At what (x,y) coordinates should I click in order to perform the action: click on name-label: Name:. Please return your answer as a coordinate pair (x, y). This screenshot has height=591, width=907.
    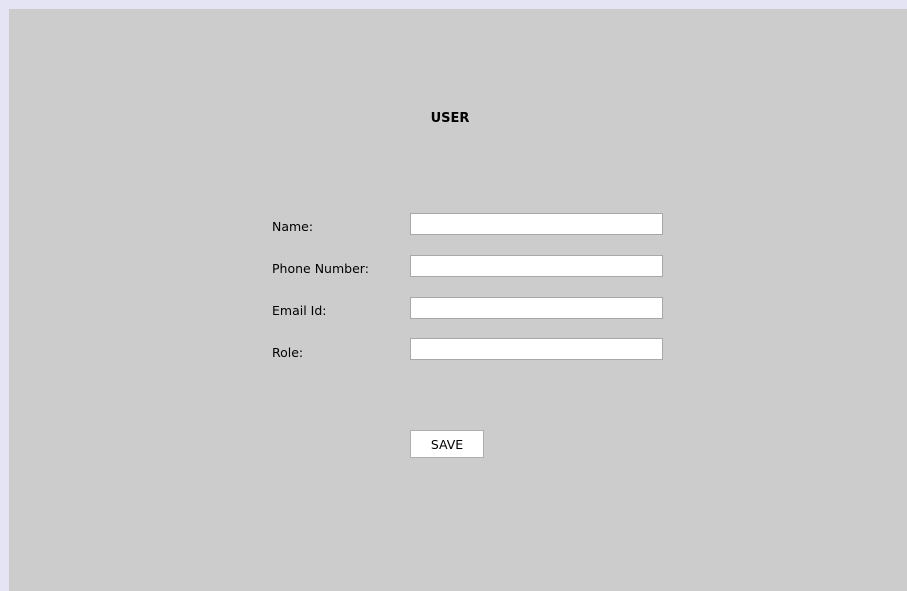
    Looking at the image, I should click on (293, 226).